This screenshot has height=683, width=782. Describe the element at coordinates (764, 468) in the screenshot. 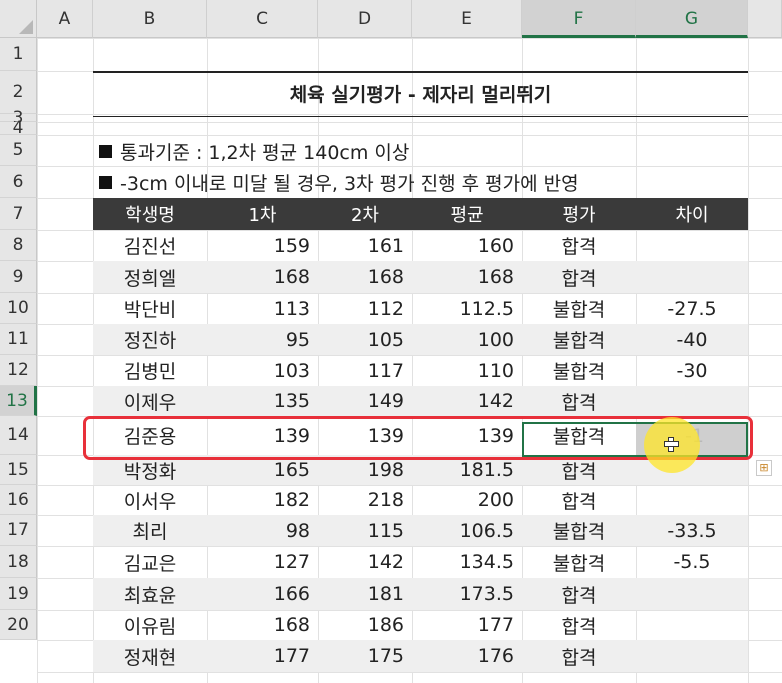

I see `quick-analysis-icon: ⊞` at that location.